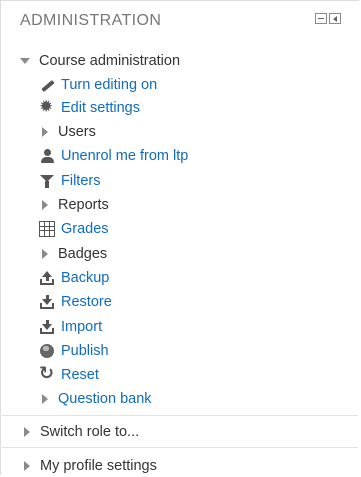 The image size is (361, 477). Describe the element at coordinates (321, 18) in the screenshot. I see `hide-block-icon` at that location.